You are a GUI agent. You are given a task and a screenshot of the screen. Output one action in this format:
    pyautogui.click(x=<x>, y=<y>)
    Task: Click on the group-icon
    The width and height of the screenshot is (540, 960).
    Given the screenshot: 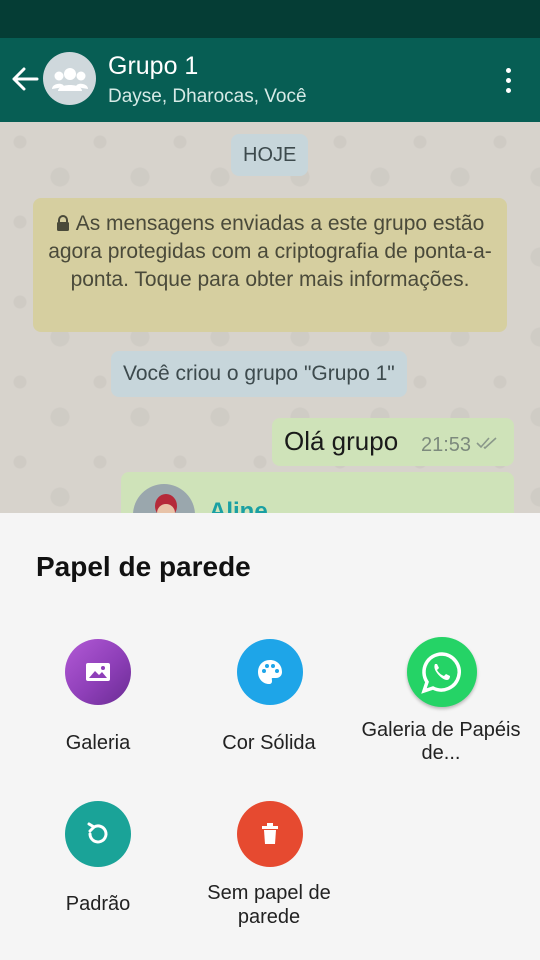 What is the action you would take?
    pyautogui.click(x=69, y=79)
    